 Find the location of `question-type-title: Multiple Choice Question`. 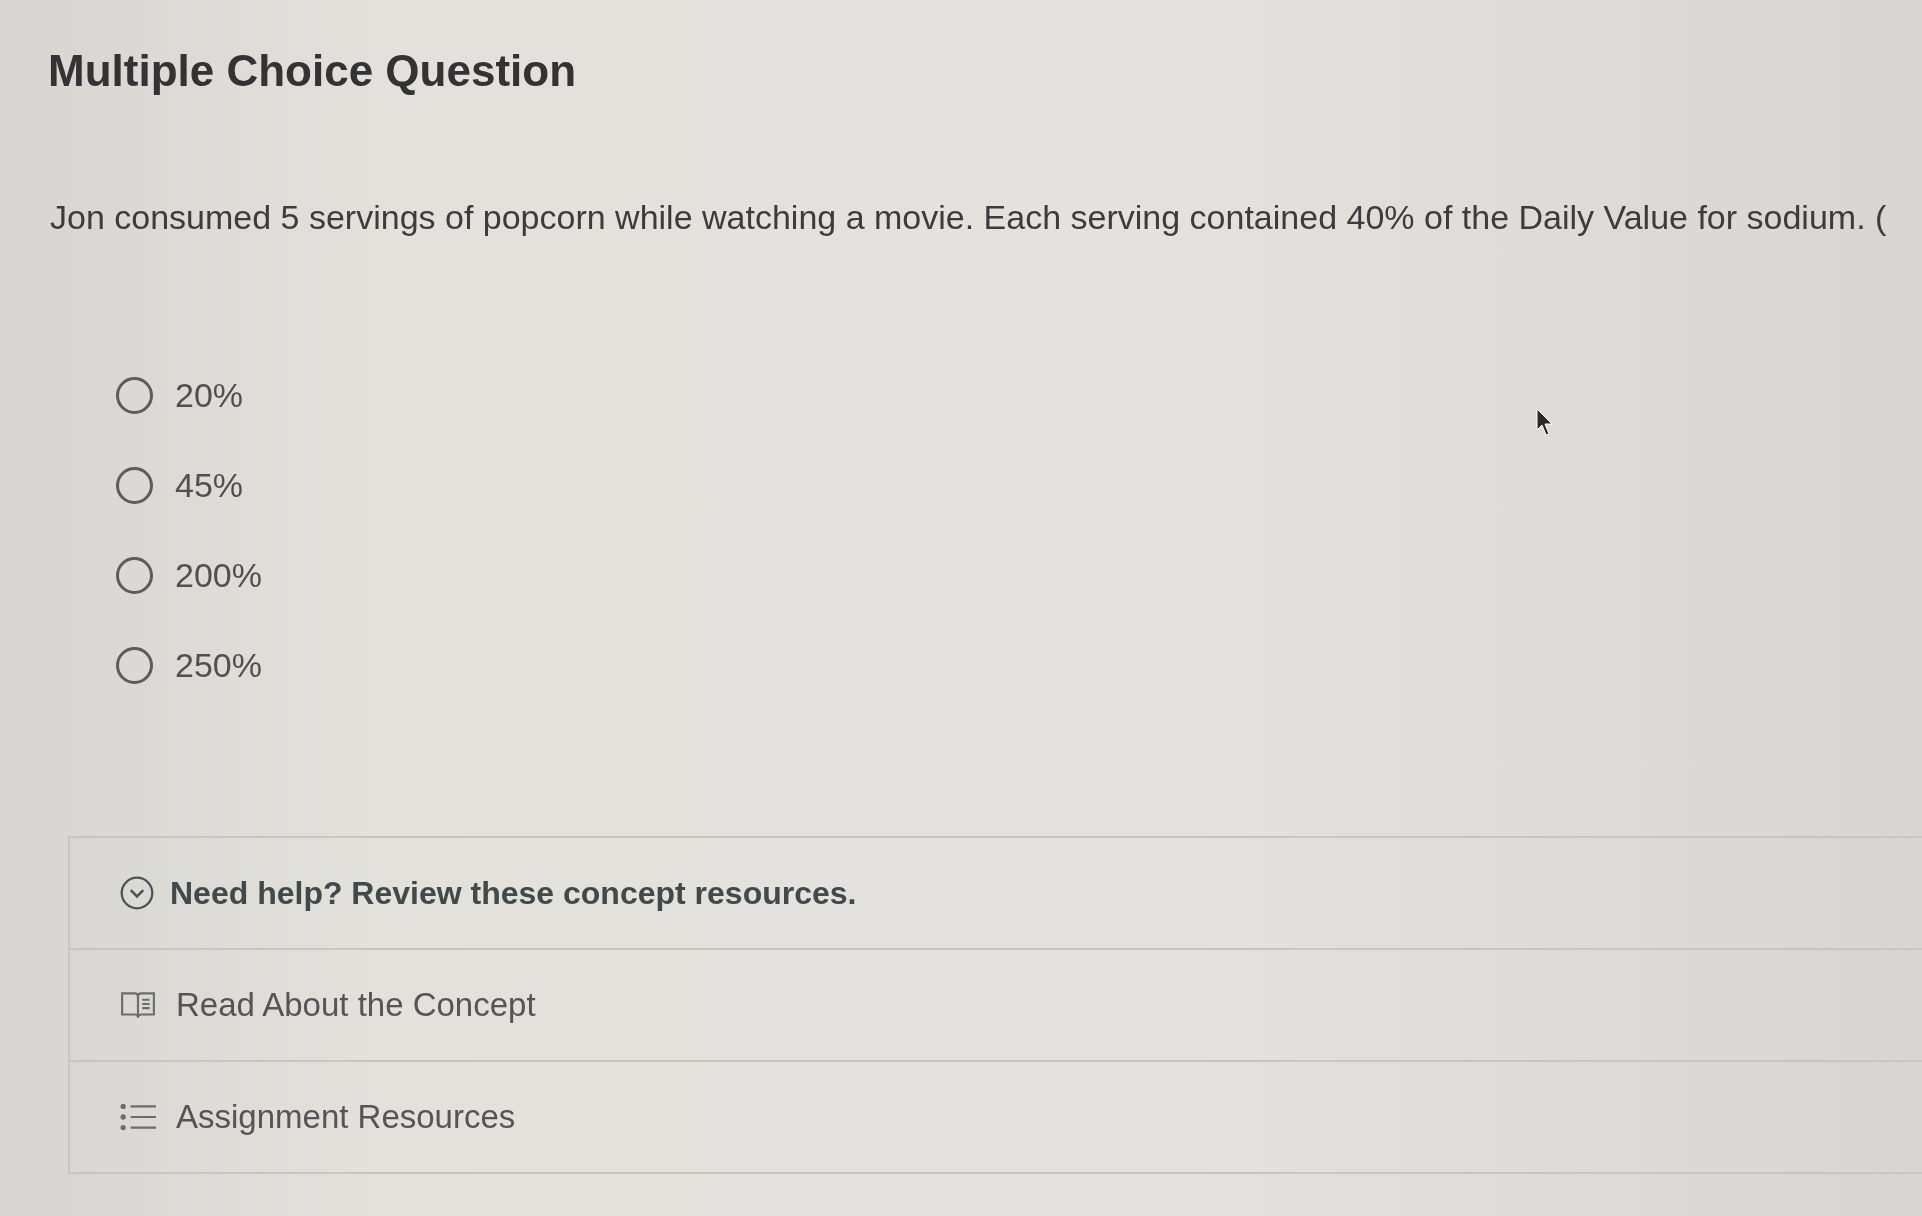

question-type-title: Multiple Choice Question is located at coordinates (313, 71).